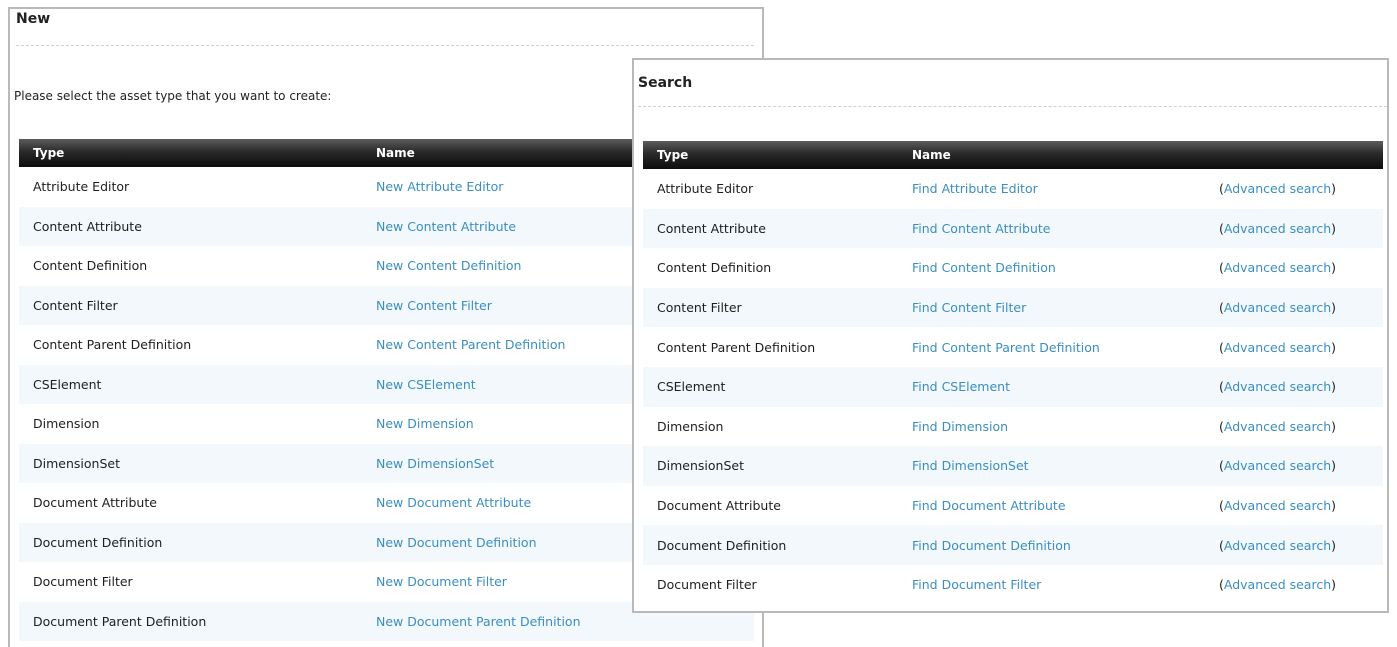 Image resolution: width=1397 pixels, height=647 pixels. What do you see at coordinates (426, 384) in the screenshot?
I see `new-asset-link: New CSElement` at bounding box center [426, 384].